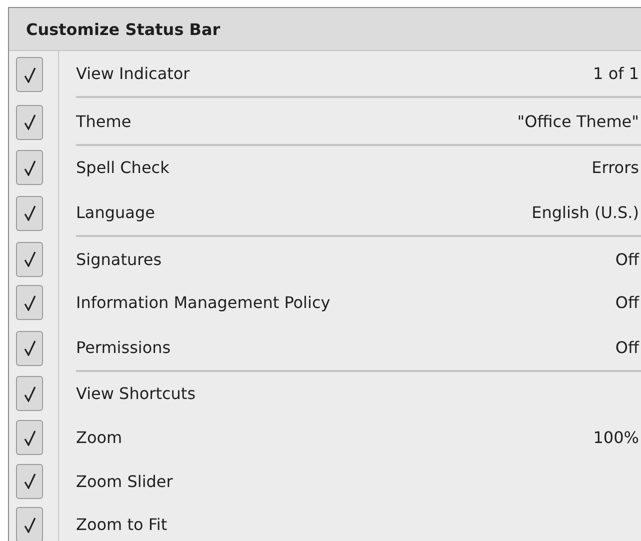 The width and height of the screenshot is (641, 541). Describe the element at coordinates (133, 73) in the screenshot. I see `menu-item: View Indicator` at that location.